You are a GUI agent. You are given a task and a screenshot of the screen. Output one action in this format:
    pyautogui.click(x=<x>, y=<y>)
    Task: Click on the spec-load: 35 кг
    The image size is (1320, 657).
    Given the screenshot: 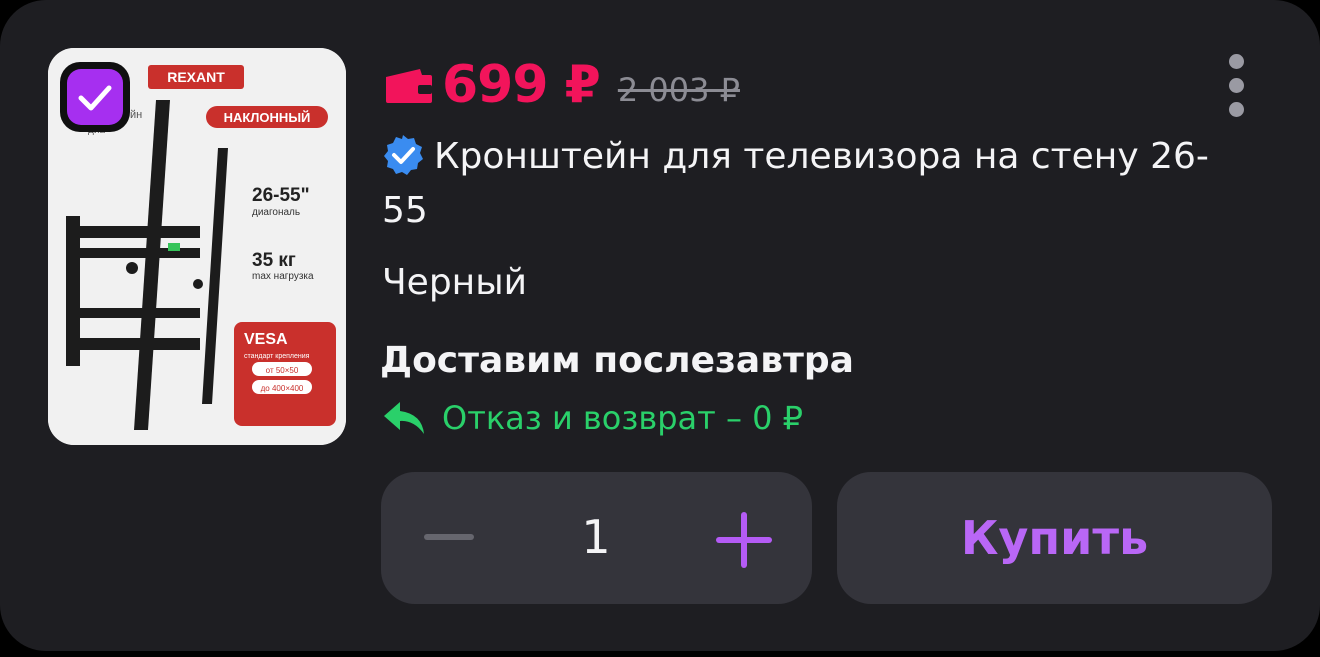 What is the action you would take?
    pyautogui.click(x=274, y=260)
    